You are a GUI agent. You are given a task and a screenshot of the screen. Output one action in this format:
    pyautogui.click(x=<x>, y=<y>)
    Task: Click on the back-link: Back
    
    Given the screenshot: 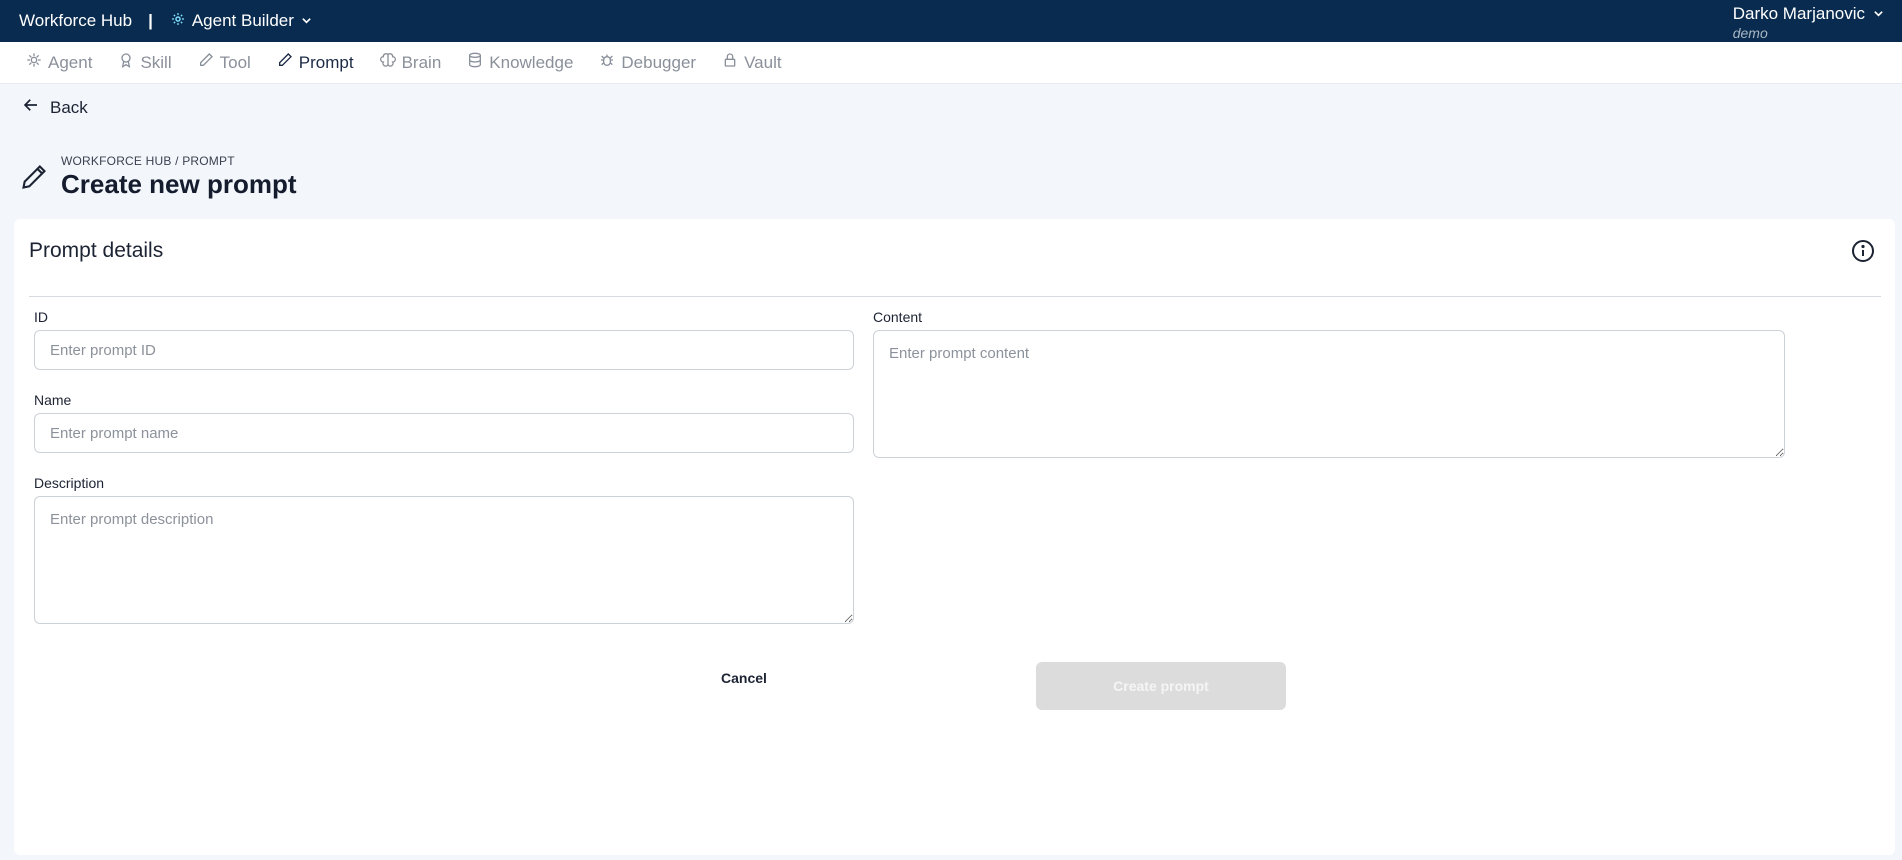 What is the action you would take?
    pyautogui.click(x=55, y=107)
    